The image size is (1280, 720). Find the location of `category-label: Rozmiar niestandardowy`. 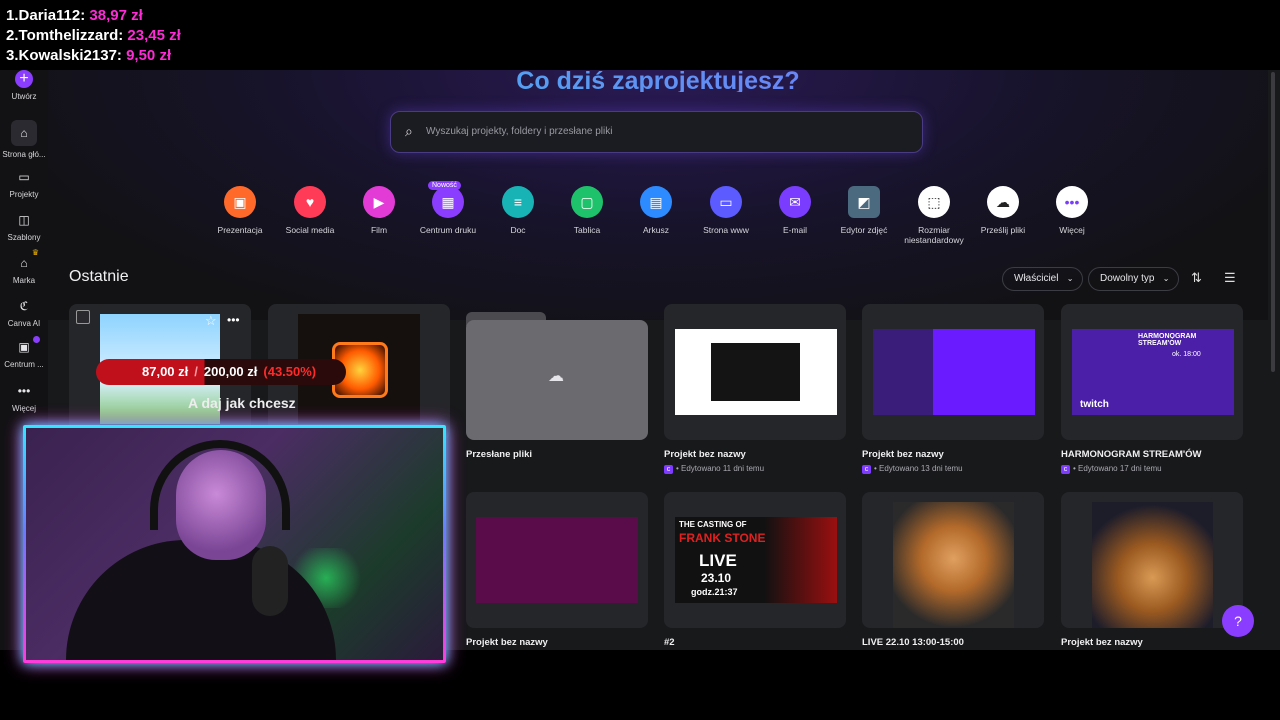

category-label: Rozmiar niestandardowy is located at coordinates (934, 235).